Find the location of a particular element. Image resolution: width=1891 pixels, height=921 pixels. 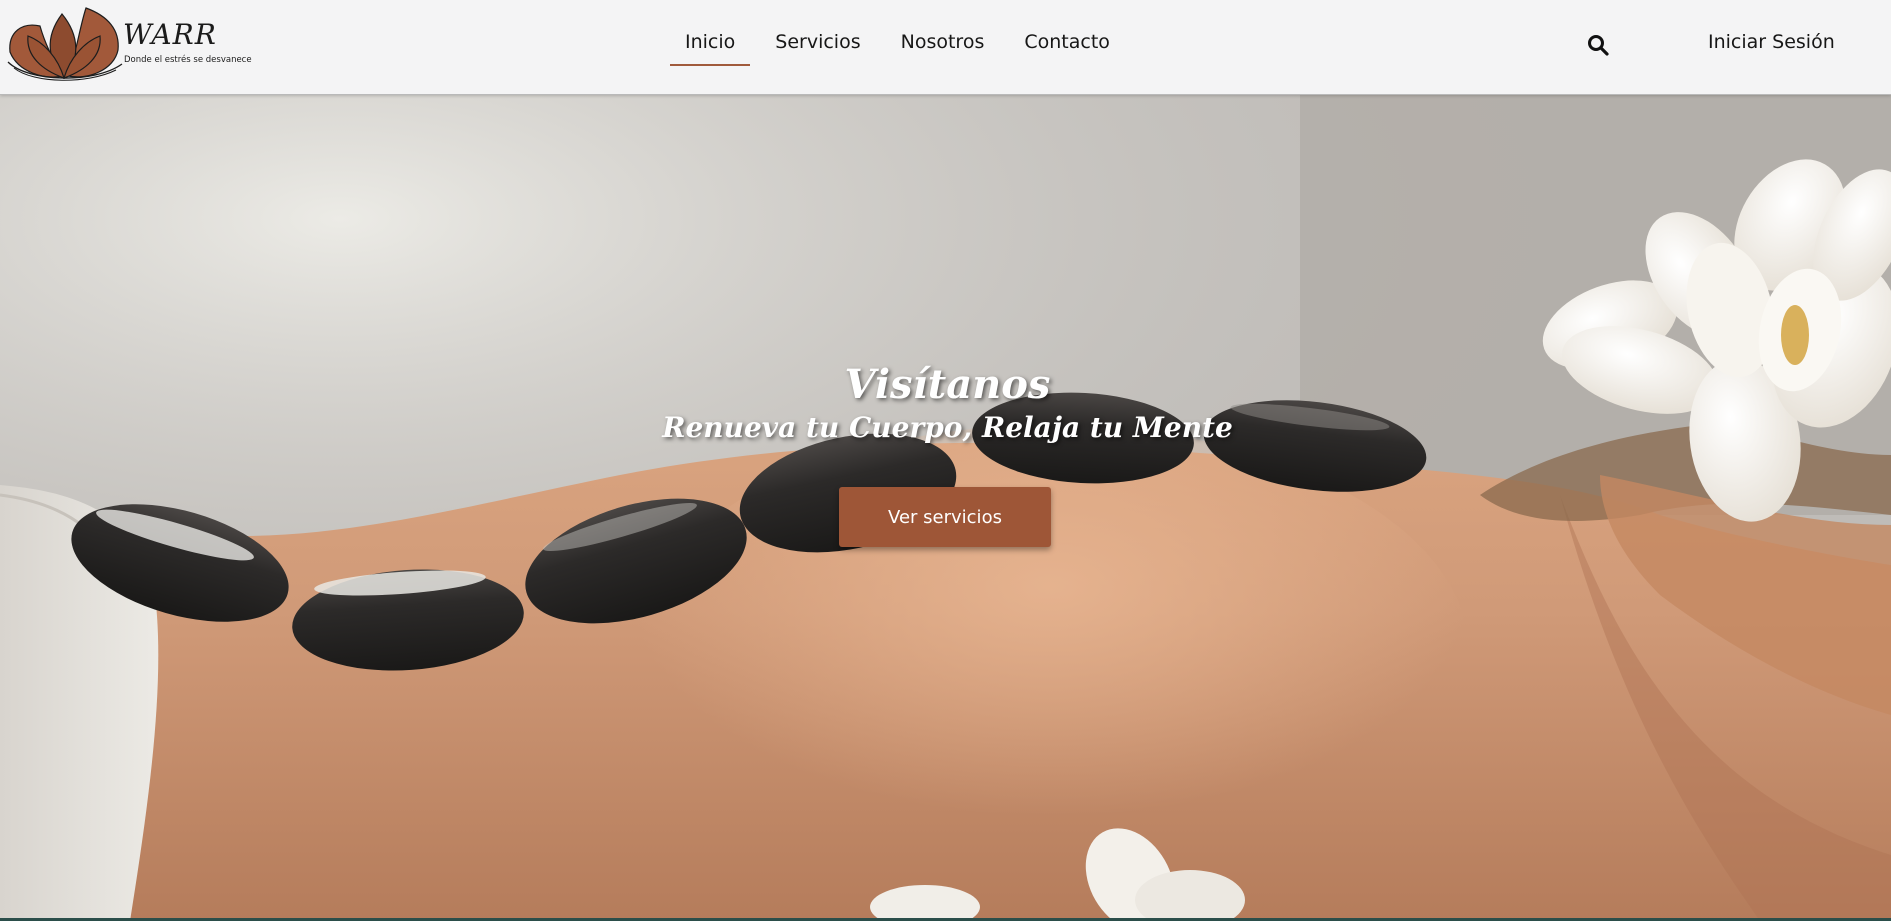

search-icon is located at coordinates (1598, 45).